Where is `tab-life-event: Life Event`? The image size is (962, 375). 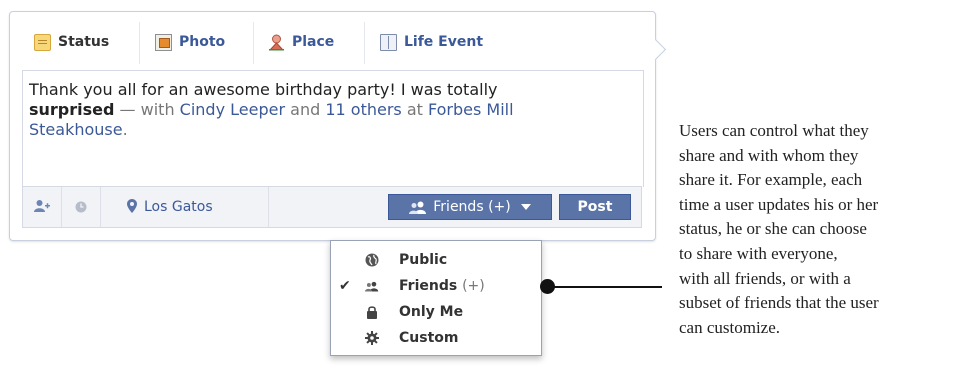 tab-life-event: Life Event is located at coordinates (431, 42).